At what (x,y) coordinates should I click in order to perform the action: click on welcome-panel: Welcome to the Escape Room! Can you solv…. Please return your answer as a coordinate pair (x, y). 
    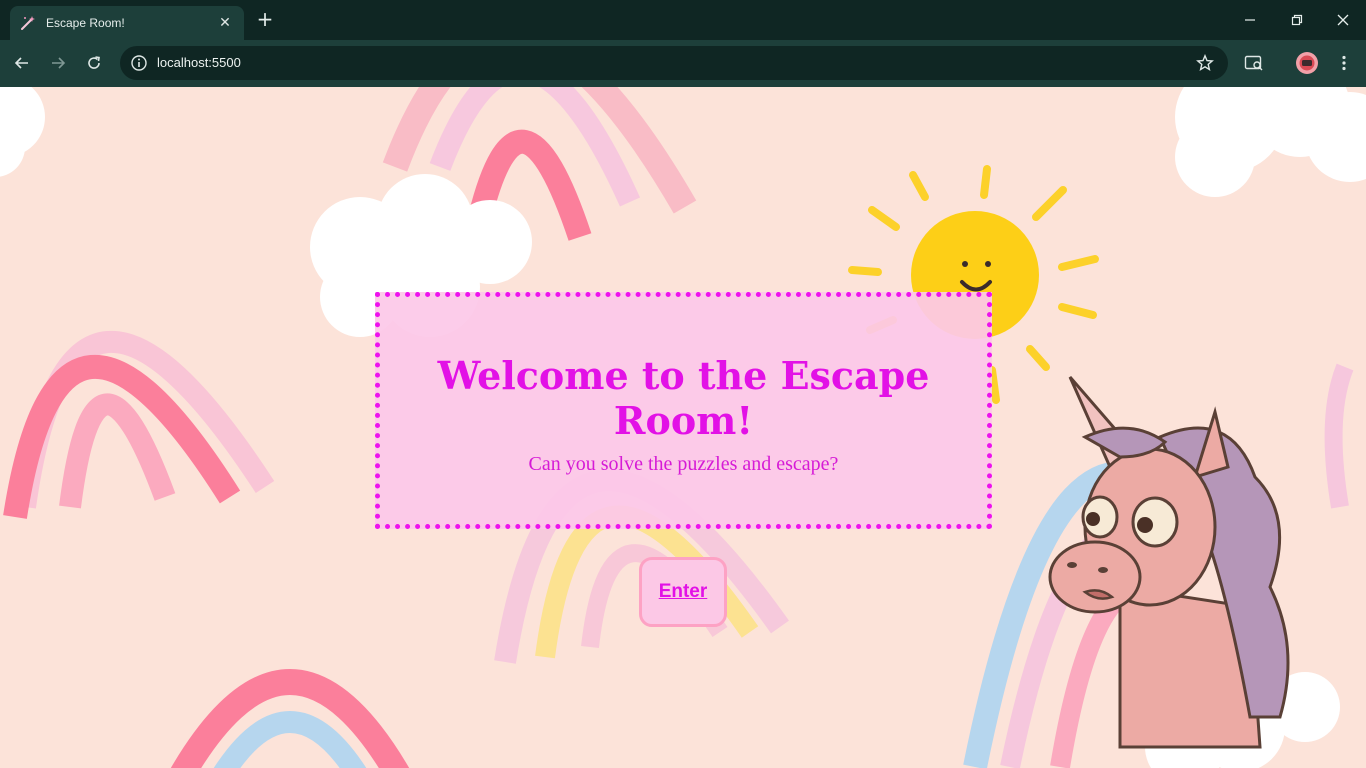
    Looking at the image, I should click on (683, 410).